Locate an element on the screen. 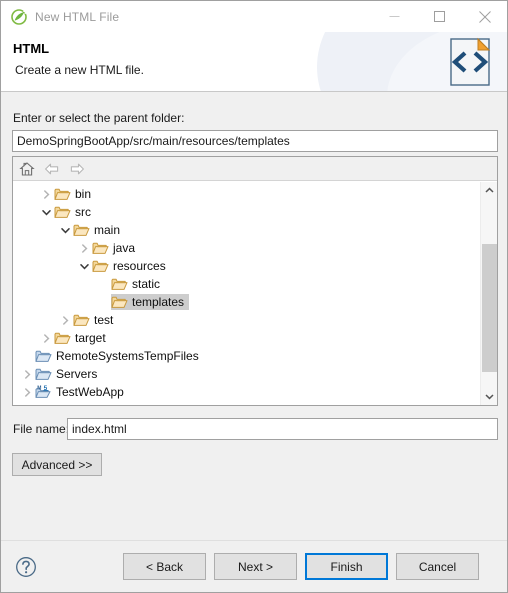 The image size is (508, 593). tree-item-content: Servers is located at coordinates (68, 374).